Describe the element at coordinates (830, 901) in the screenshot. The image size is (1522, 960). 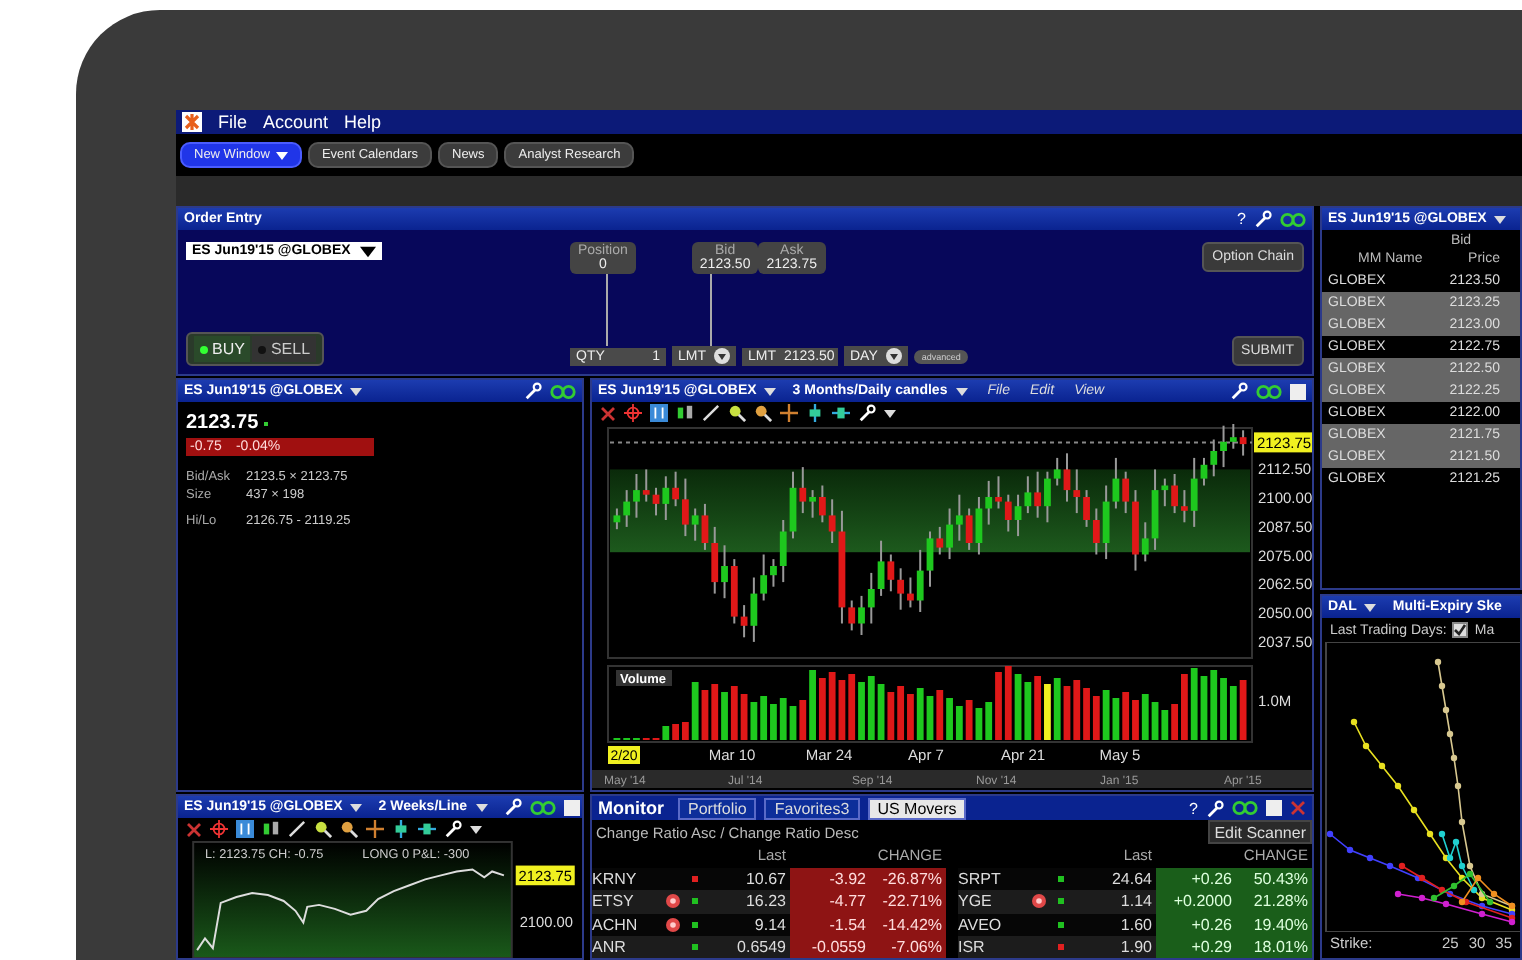
I see `change-cell: -4.77` at that location.